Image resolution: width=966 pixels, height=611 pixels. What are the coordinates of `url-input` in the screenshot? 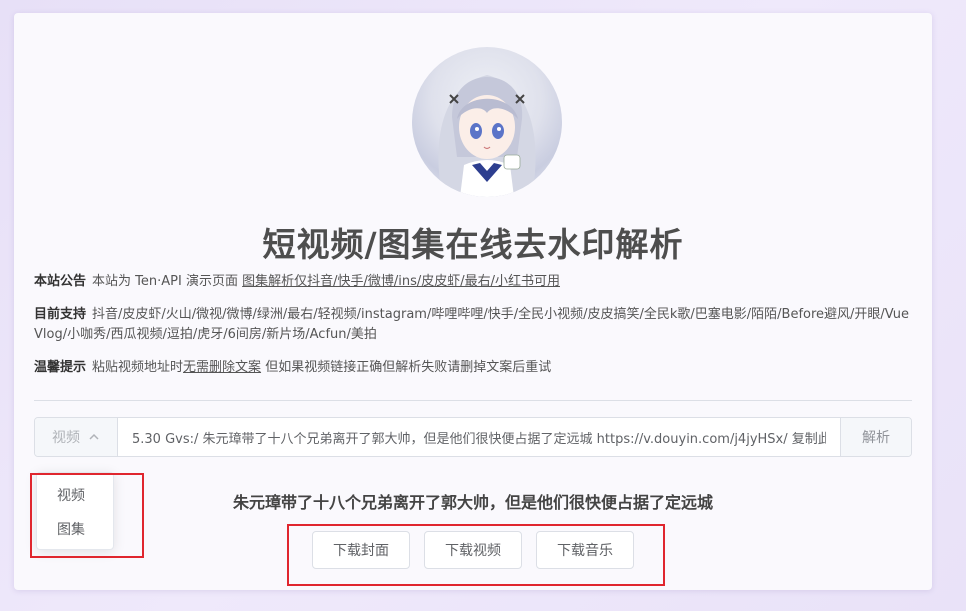 It's located at (479, 437).